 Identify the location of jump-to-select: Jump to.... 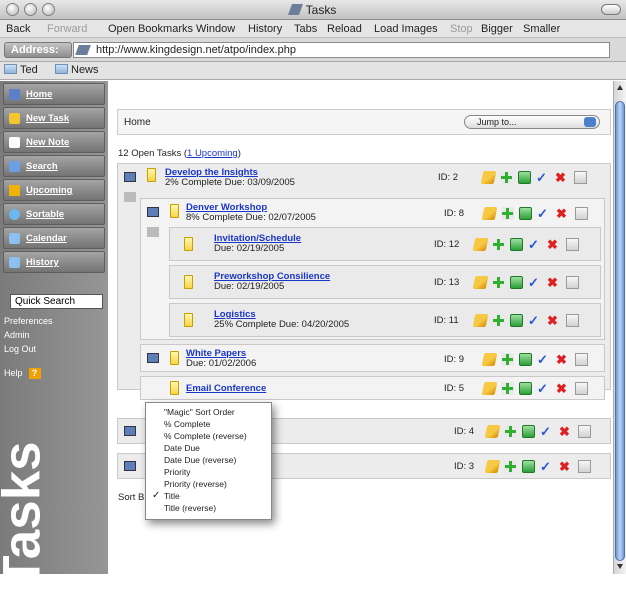
(532, 122).